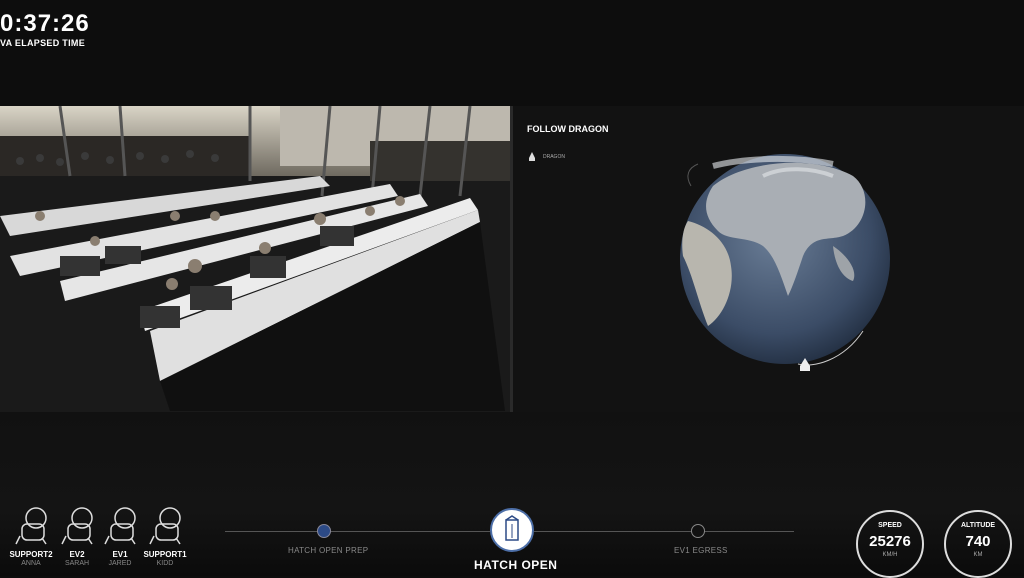  I want to click on timeline-label-current: HATCH OPEN, so click(516, 565).